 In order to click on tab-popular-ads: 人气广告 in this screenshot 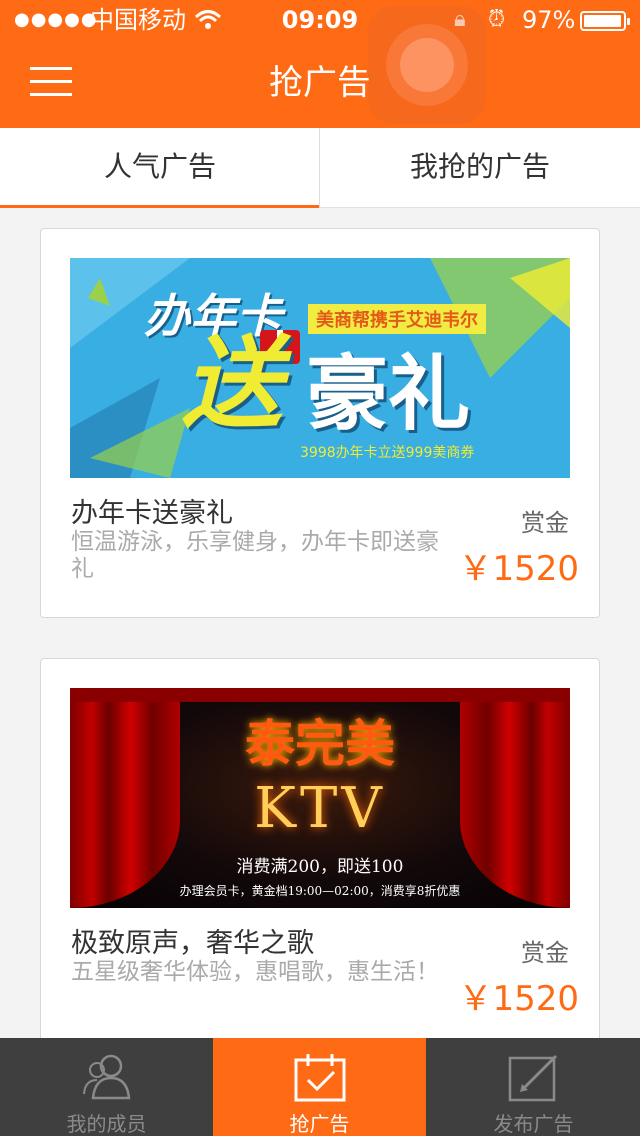, I will do `click(160, 168)`.